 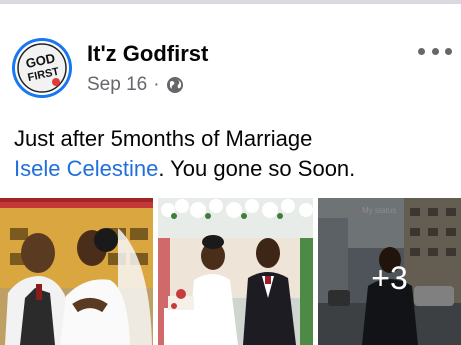 What do you see at coordinates (175, 85) in the screenshot?
I see `globe-icon` at bounding box center [175, 85].